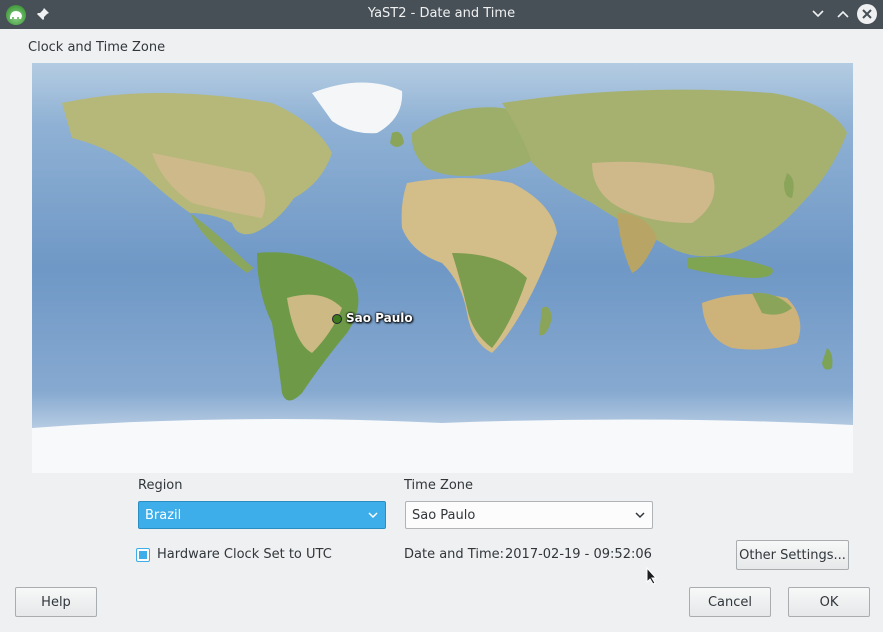  What do you see at coordinates (454, 554) in the screenshot?
I see `datetime-label: Date and Time:` at bounding box center [454, 554].